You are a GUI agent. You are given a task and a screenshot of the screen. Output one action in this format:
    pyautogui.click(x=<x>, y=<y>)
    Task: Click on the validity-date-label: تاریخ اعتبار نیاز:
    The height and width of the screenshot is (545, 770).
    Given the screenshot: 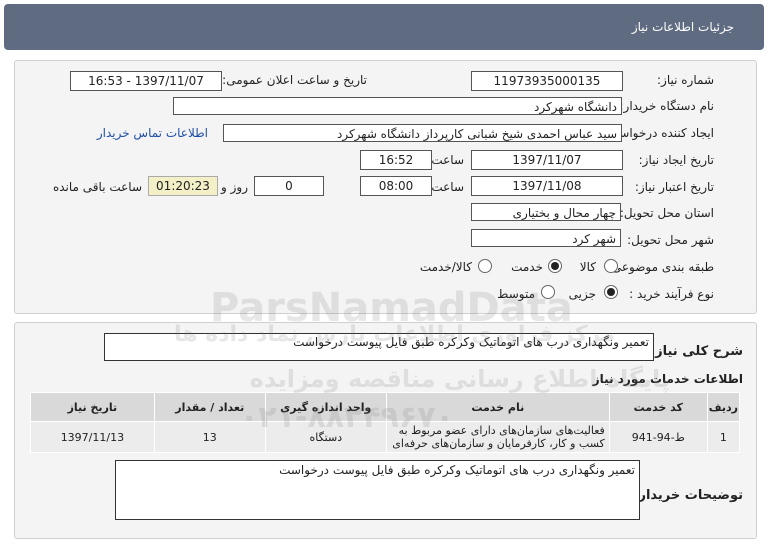 What is the action you would take?
    pyautogui.click(x=674, y=187)
    